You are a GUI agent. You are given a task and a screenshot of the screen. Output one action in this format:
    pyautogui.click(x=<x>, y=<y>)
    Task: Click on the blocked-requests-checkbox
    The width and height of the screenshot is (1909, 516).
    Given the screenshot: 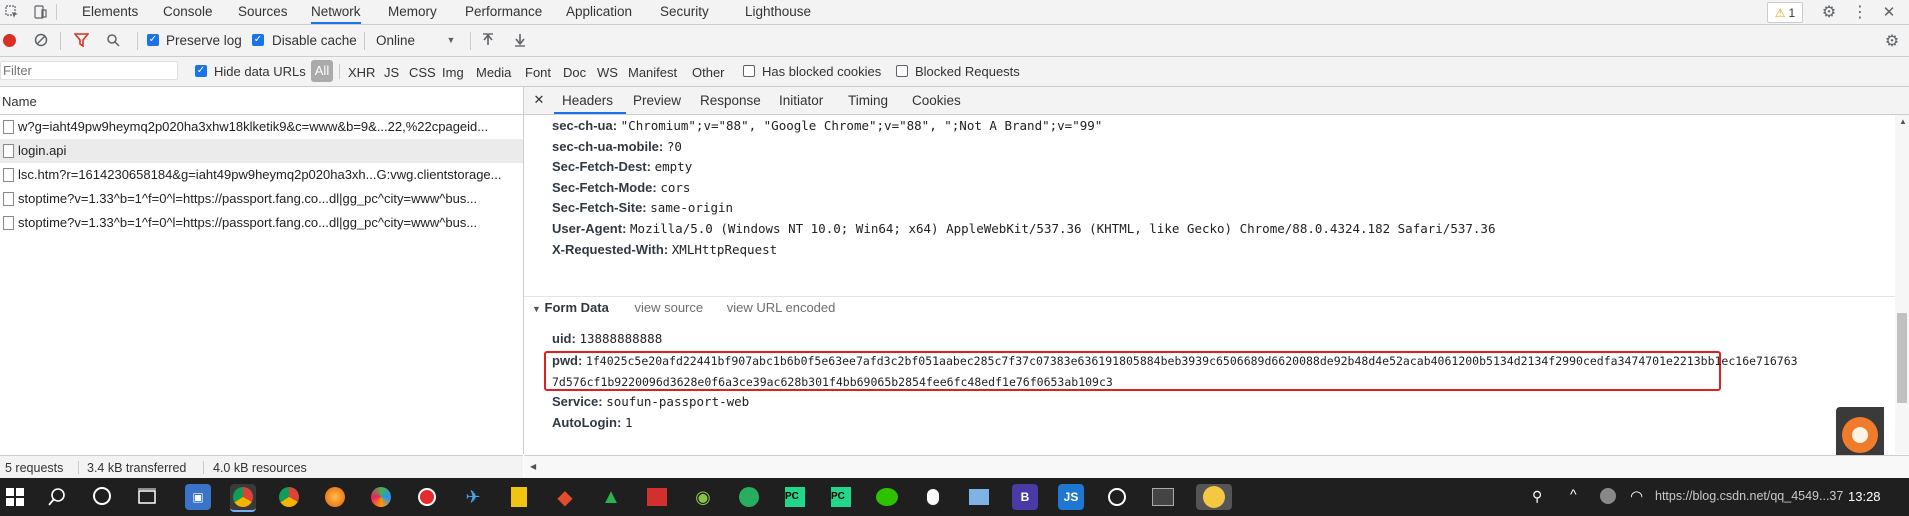 What is the action you would take?
    pyautogui.click(x=902, y=71)
    